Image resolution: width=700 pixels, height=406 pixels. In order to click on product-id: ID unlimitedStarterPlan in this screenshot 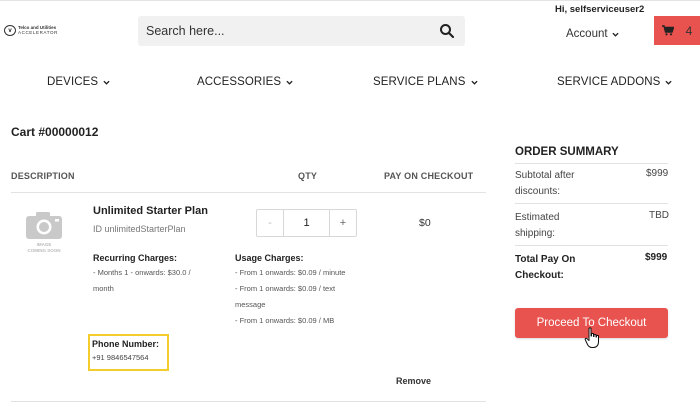, I will do `click(139, 229)`.